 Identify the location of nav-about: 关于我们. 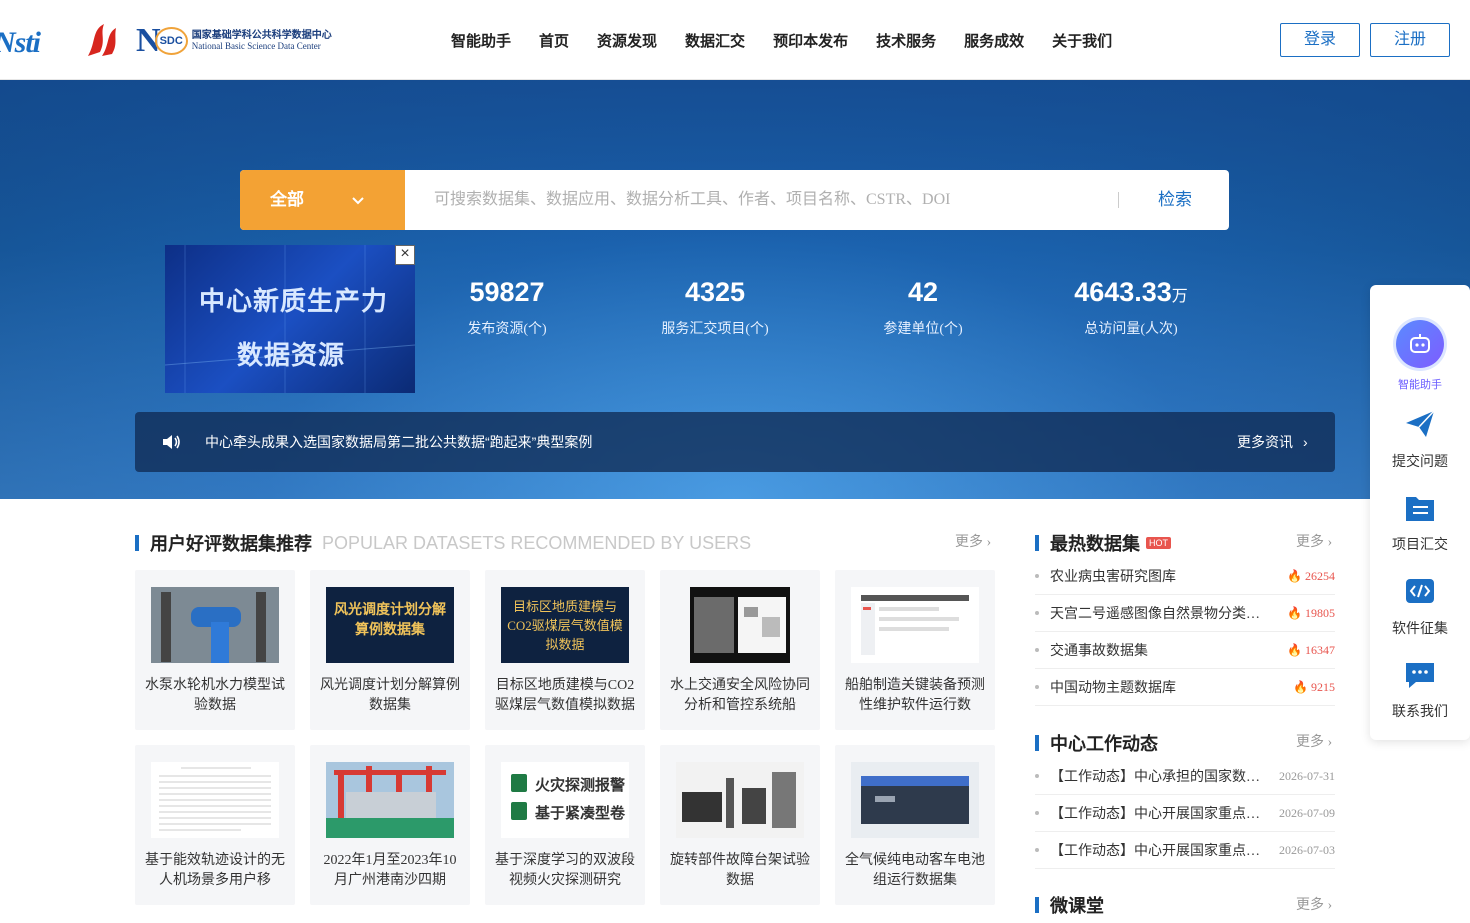
(1082, 40).